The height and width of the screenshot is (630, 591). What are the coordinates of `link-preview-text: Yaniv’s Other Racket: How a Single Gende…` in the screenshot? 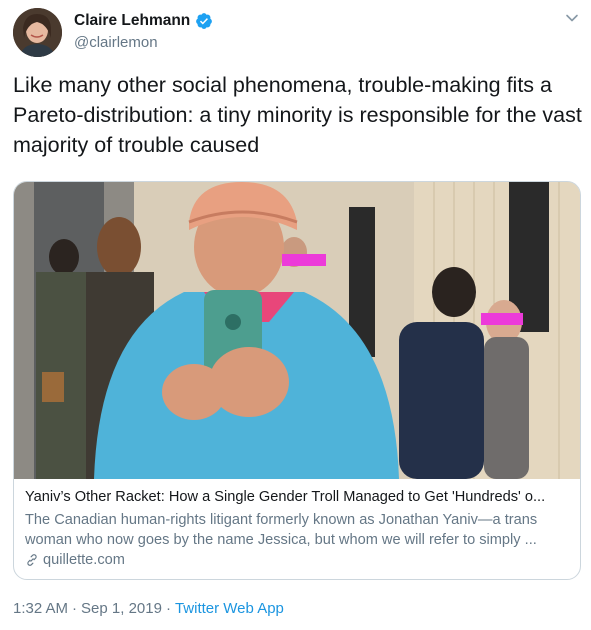 It's located at (299, 527).